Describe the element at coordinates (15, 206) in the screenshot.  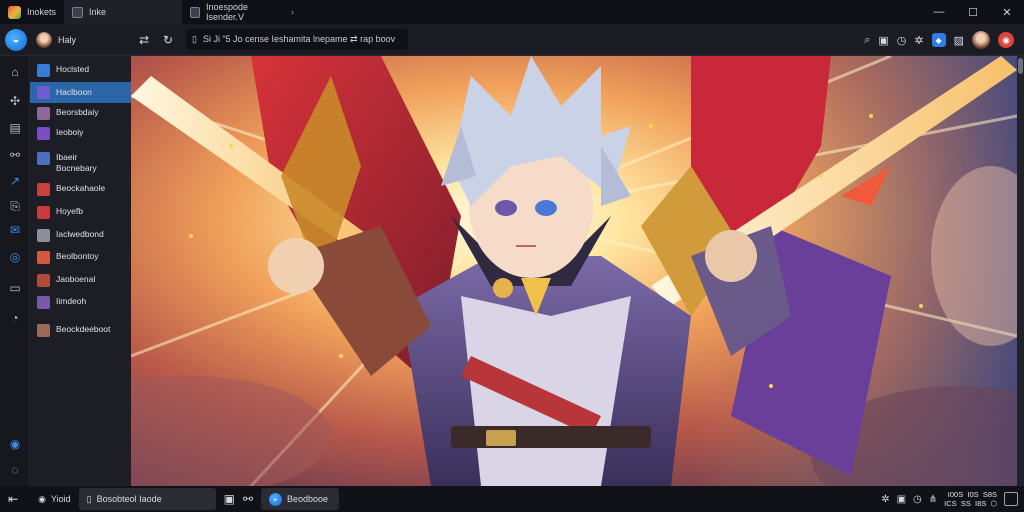
I see `bookmark-icon: ⎘` at that location.